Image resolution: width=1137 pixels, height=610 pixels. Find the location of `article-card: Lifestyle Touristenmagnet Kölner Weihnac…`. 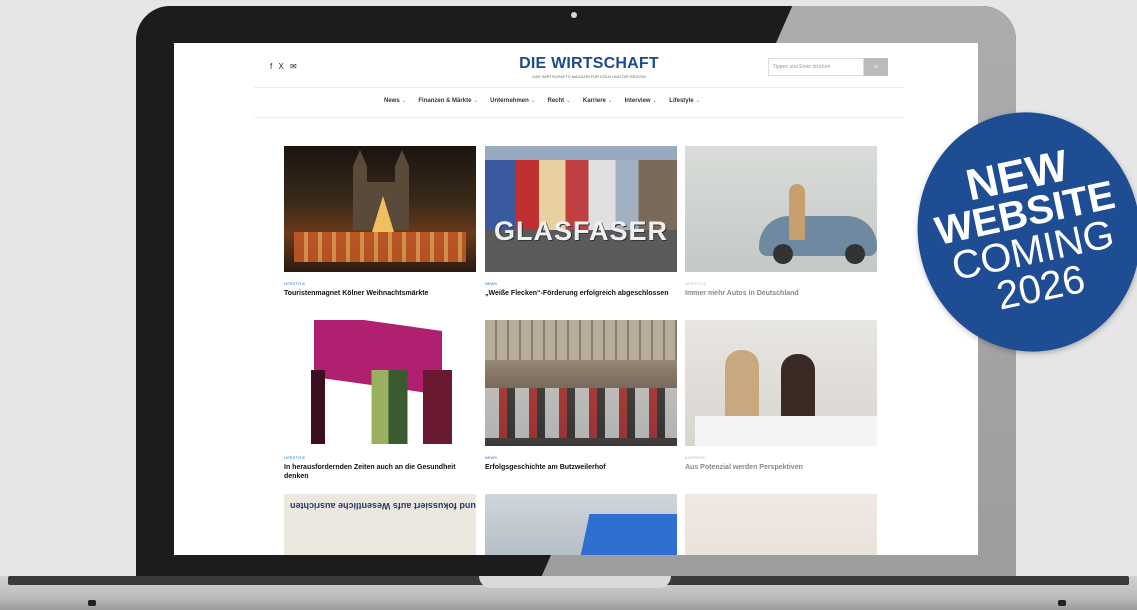

article-card: Lifestyle Touristenmagnet Kölner Weihnac… is located at coordinates (380, 222).